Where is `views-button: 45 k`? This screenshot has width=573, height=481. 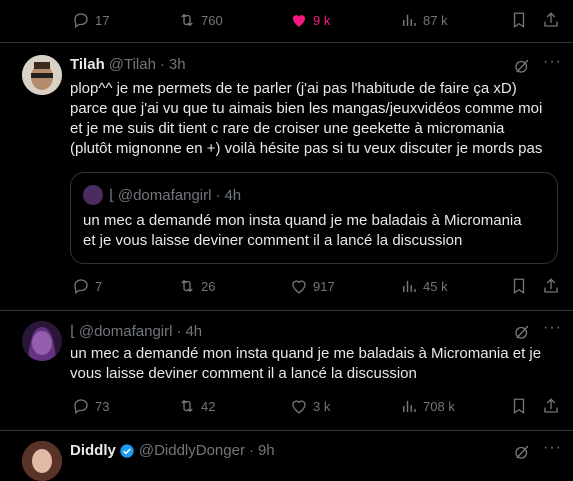 views-button: 45 k is located at coordinates (424, 286).